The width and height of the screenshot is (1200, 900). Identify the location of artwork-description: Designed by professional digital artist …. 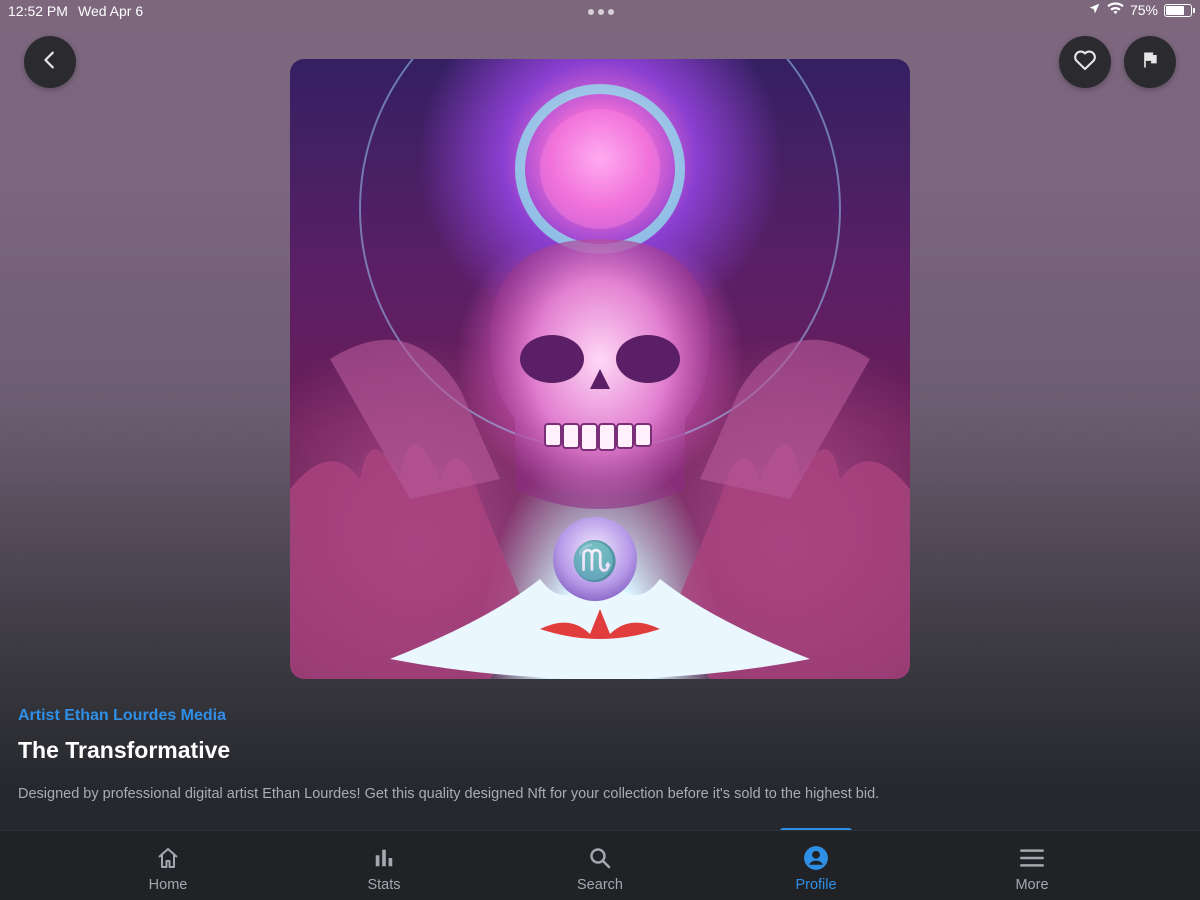
(449, 794).